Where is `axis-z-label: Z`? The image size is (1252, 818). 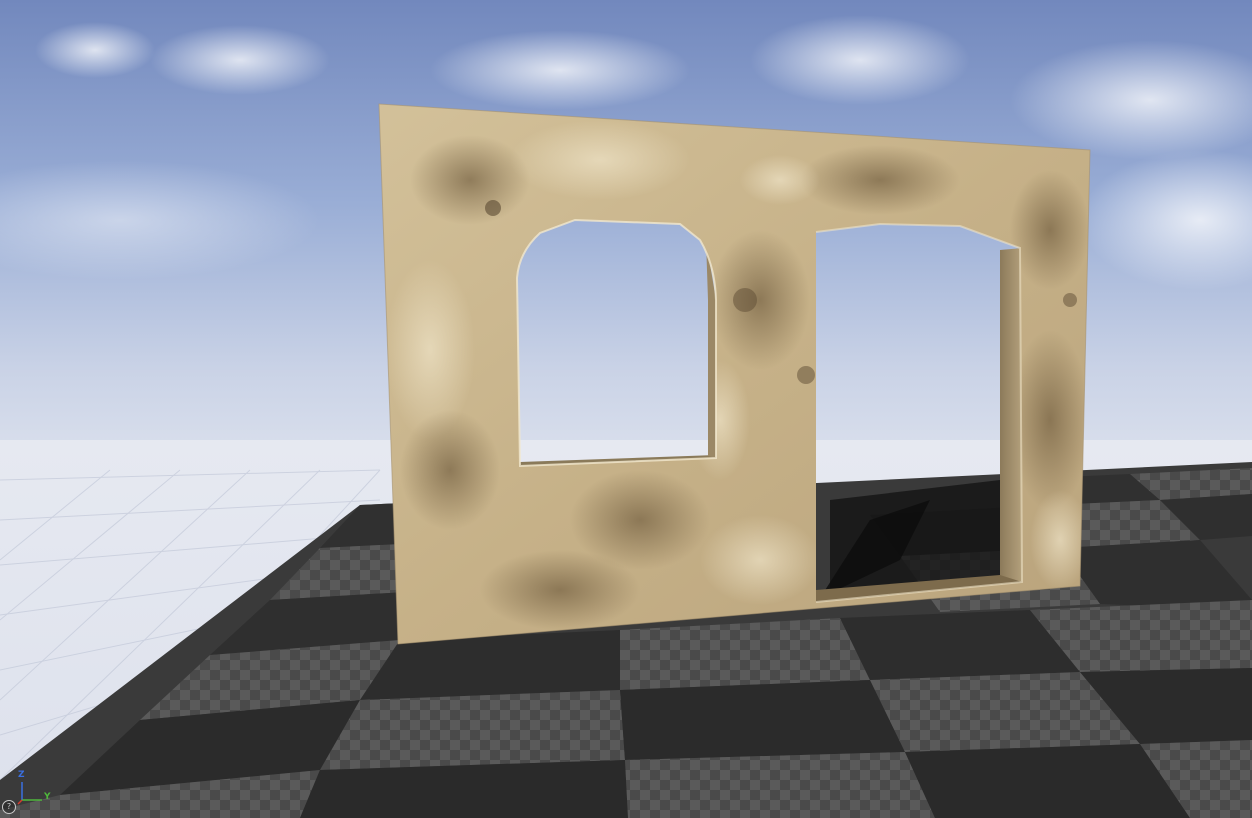 axis-z-label: Z is located at coordinates (21, 775).